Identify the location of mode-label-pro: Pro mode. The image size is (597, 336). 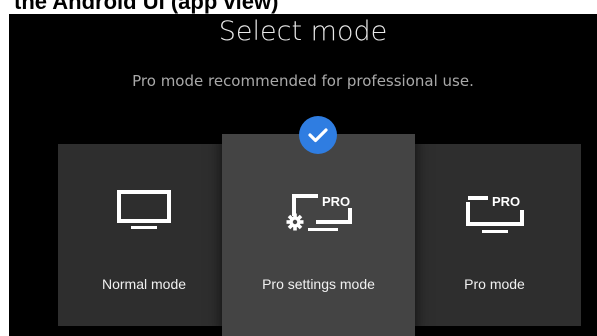
(494, 284).